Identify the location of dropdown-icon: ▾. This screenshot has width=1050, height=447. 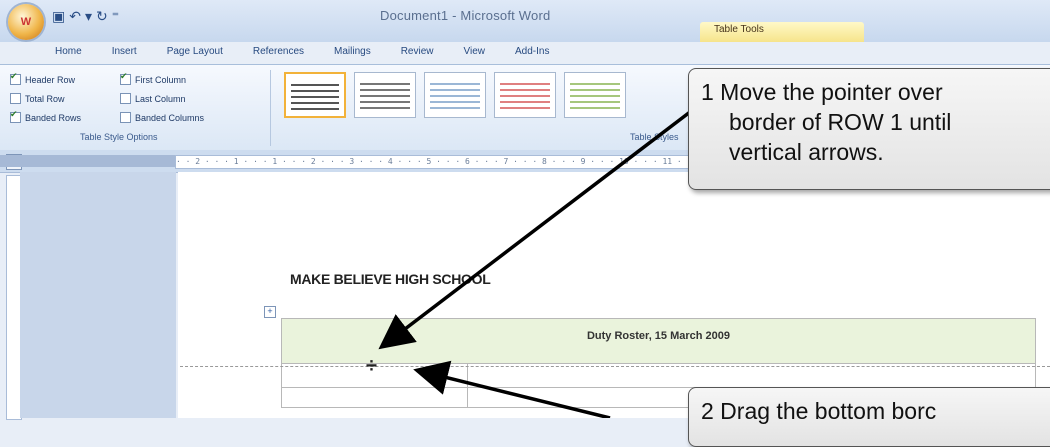
(88, 16).